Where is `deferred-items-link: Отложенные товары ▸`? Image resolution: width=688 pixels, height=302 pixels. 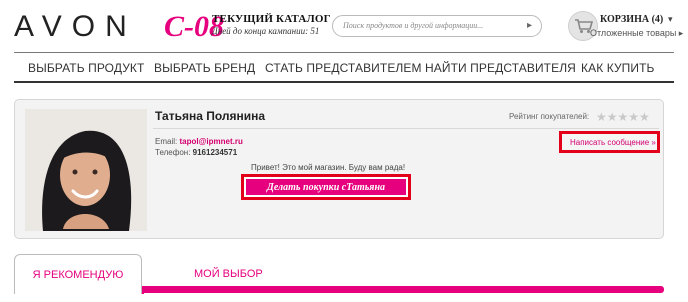 deferred-items-link: Отложенные товары ▸ is located at coordinates (636, 33).